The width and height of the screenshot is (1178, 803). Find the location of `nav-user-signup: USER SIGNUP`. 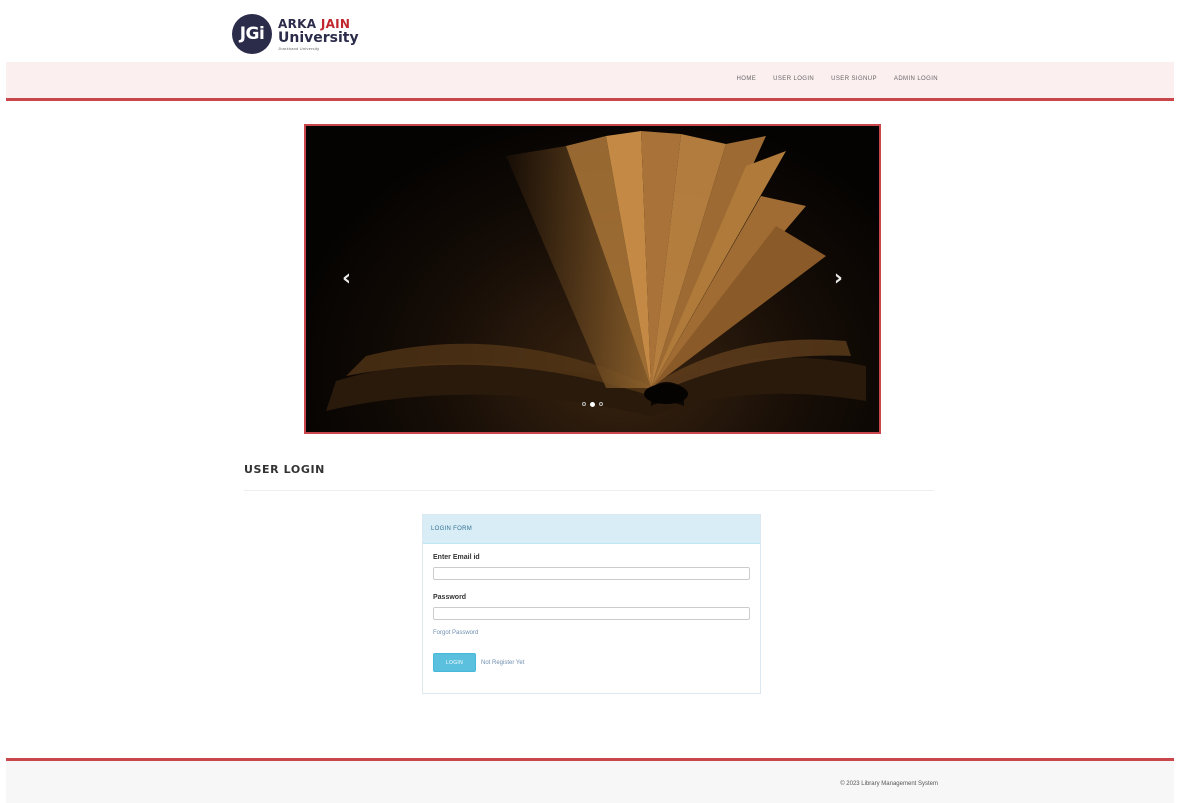

nav-user-signup: USER SIGNUP is located at coordinates (854, 79).